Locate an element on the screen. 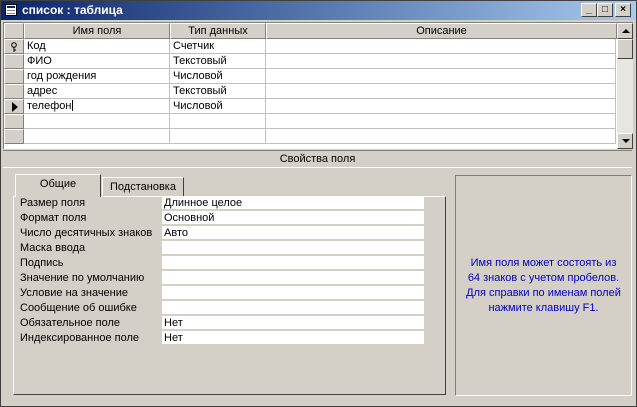 Image resolution: width=637 pixels, height=407 pixels. help-line: 64 знаков с учетом пробелов. is located at coordinates (543, 278).